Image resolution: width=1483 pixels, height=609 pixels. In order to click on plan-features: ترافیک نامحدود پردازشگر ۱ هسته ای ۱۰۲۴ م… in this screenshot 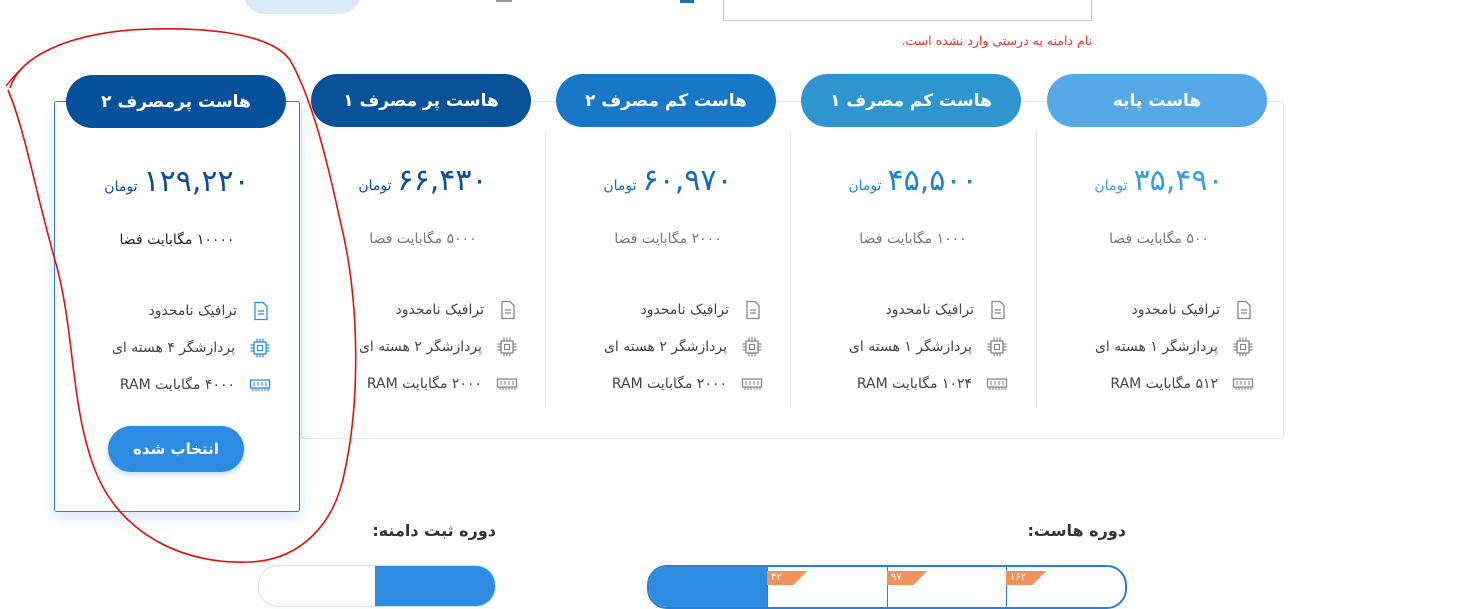, I will do `click(928, 346)`.